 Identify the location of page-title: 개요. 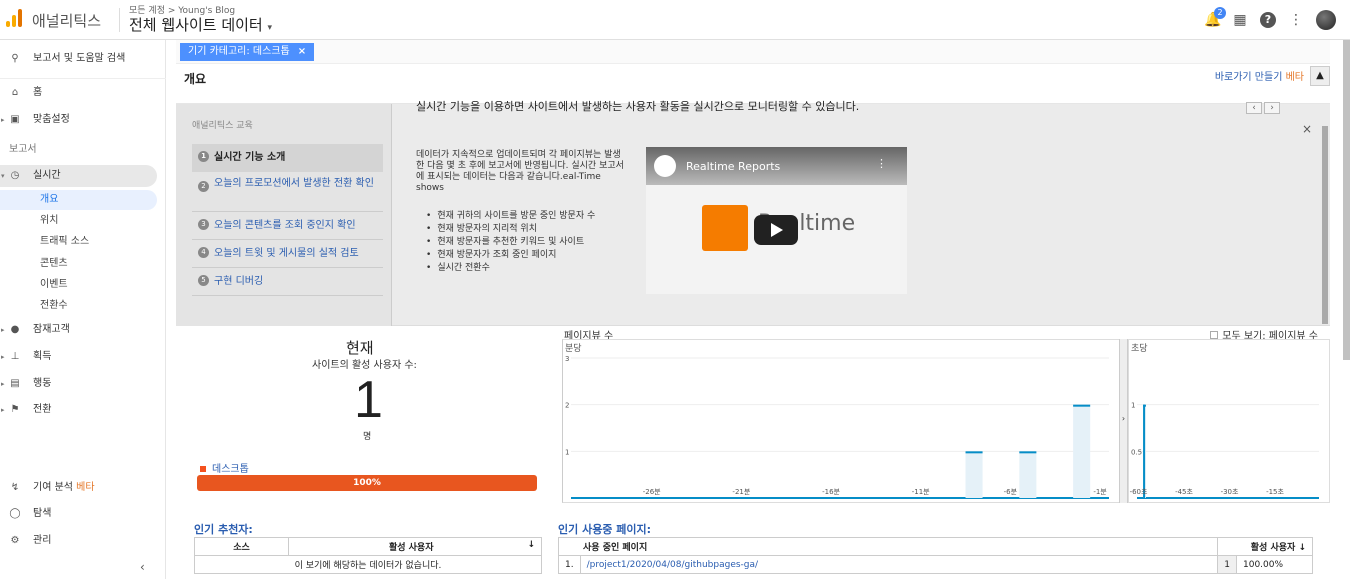
(195, 79).